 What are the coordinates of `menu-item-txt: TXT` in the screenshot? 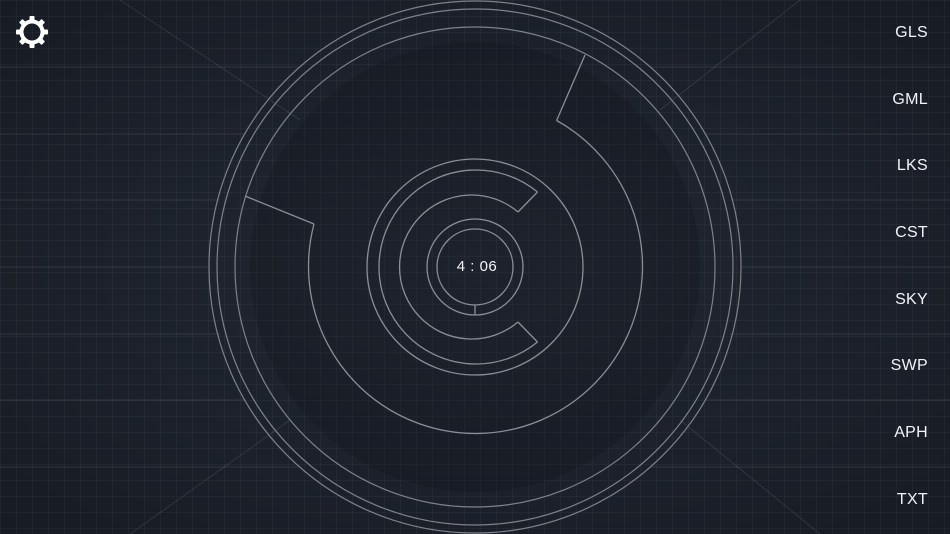 It's located at (878, 500).